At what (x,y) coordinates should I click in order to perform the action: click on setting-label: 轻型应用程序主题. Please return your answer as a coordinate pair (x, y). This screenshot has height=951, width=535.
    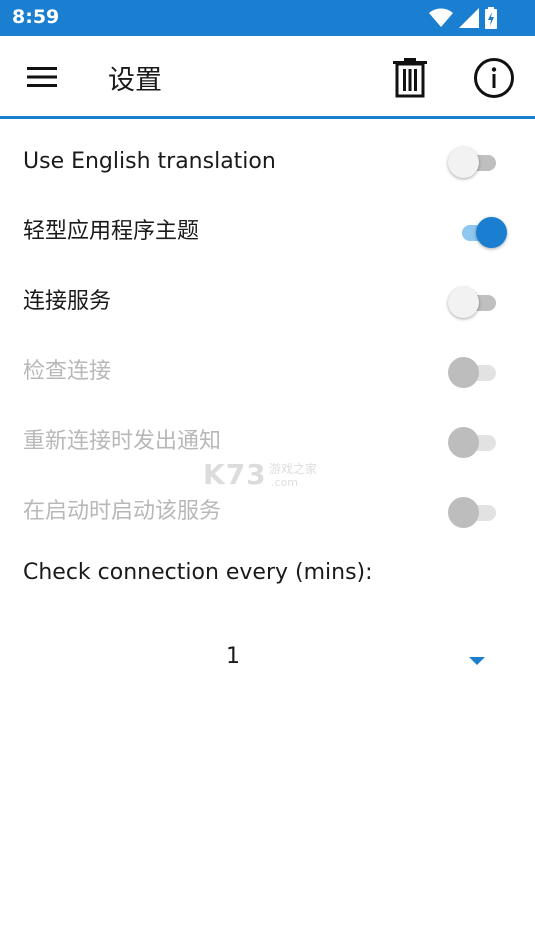
    Looking at the image, I should click on (111, 231).